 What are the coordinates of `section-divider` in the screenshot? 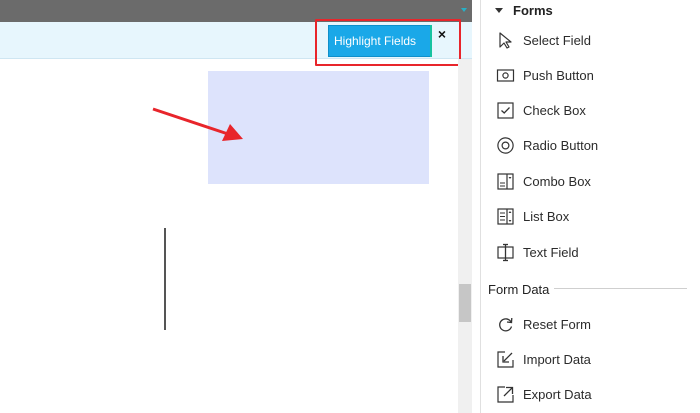 It's located at (620, 288).